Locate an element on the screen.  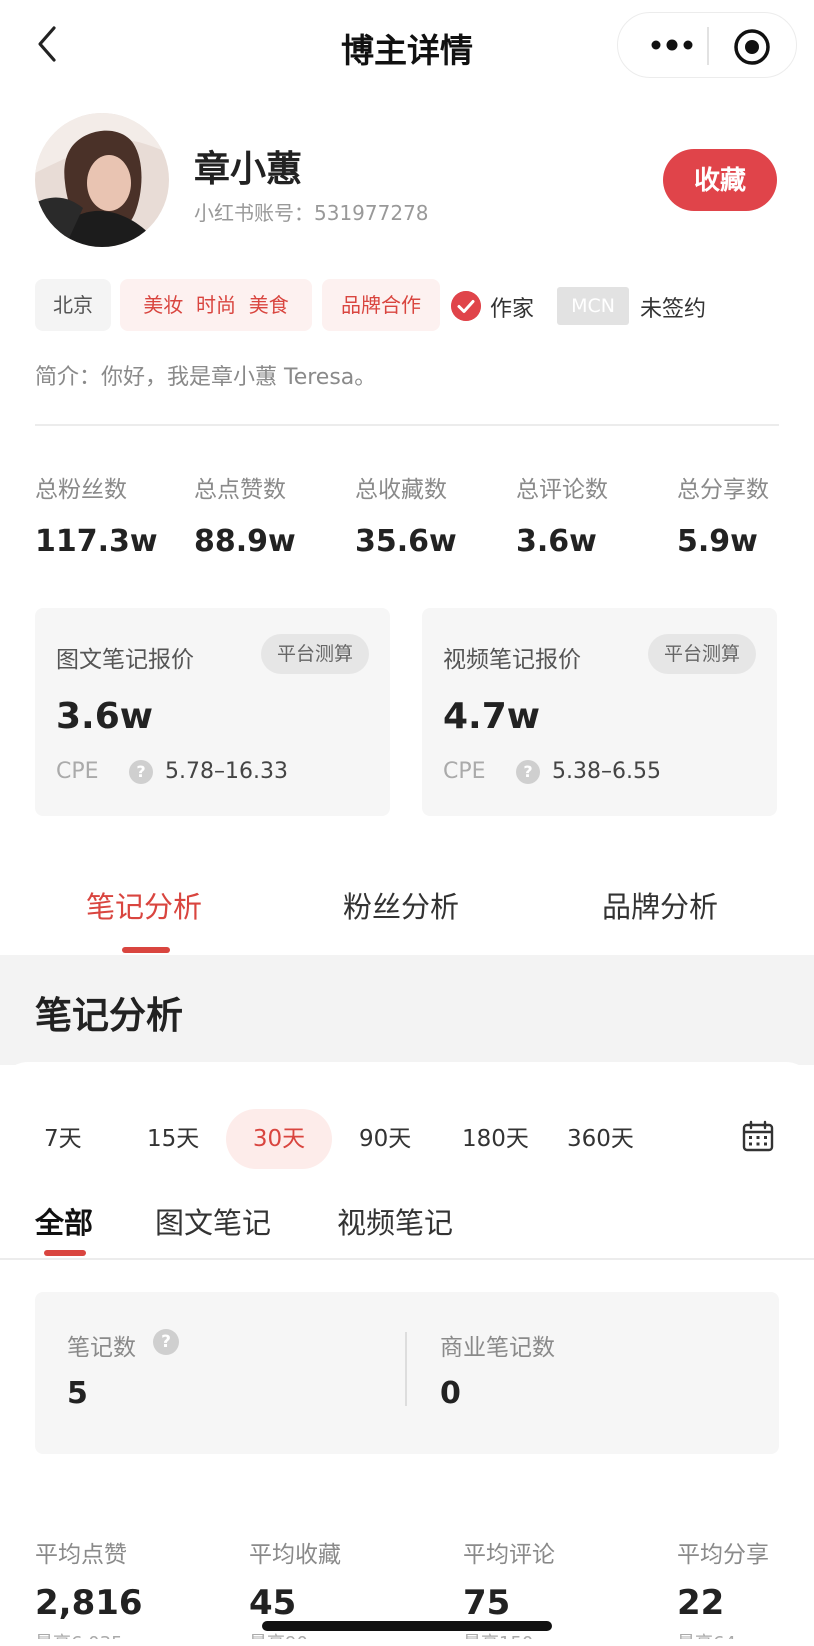
intro-text: 简介：你好，我是章小蕙 Teresa。 is located at coordinates (206, 377).